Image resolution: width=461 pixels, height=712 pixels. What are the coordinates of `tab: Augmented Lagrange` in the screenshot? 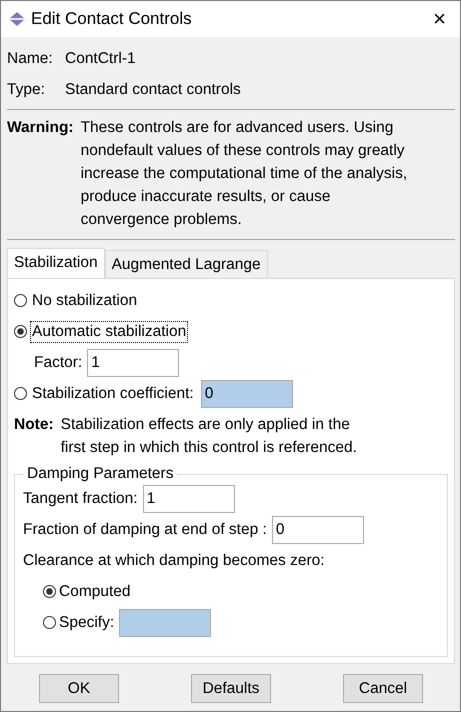 It's located at (186, 264).